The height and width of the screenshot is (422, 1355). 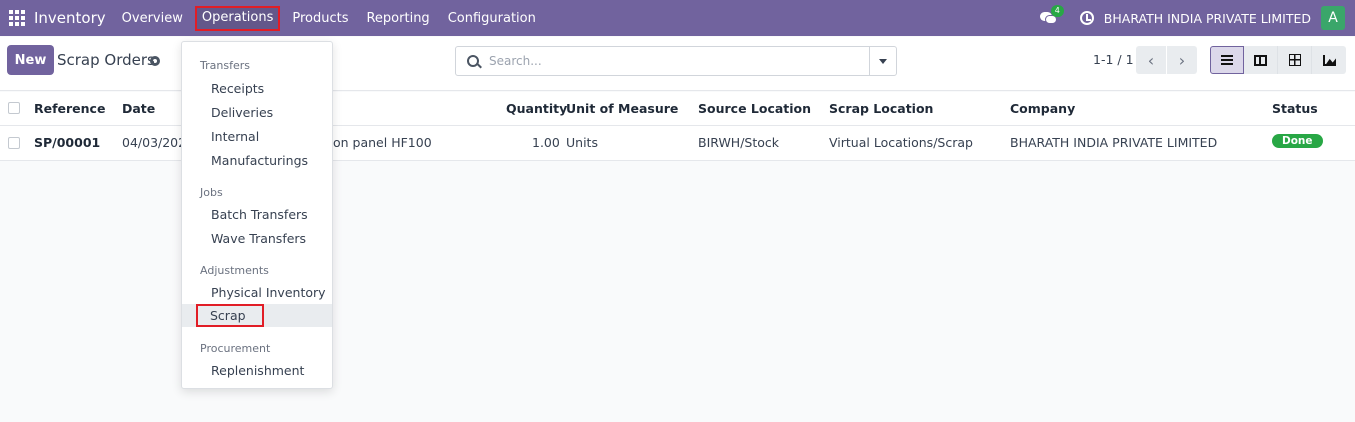 What do you see at coordinates (235, 348) in the screenshot?
I see `section-procurement: Procurement` at bounding box center [235, 348].